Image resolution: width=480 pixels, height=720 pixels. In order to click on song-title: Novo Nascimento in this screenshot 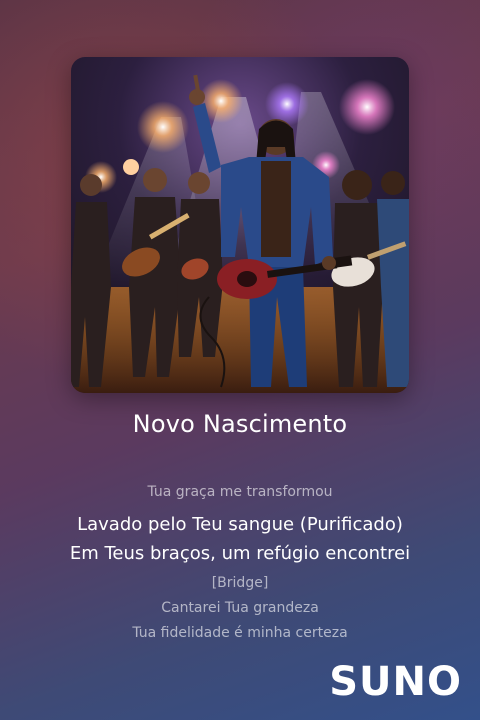, I will do `click(240, 424)`.